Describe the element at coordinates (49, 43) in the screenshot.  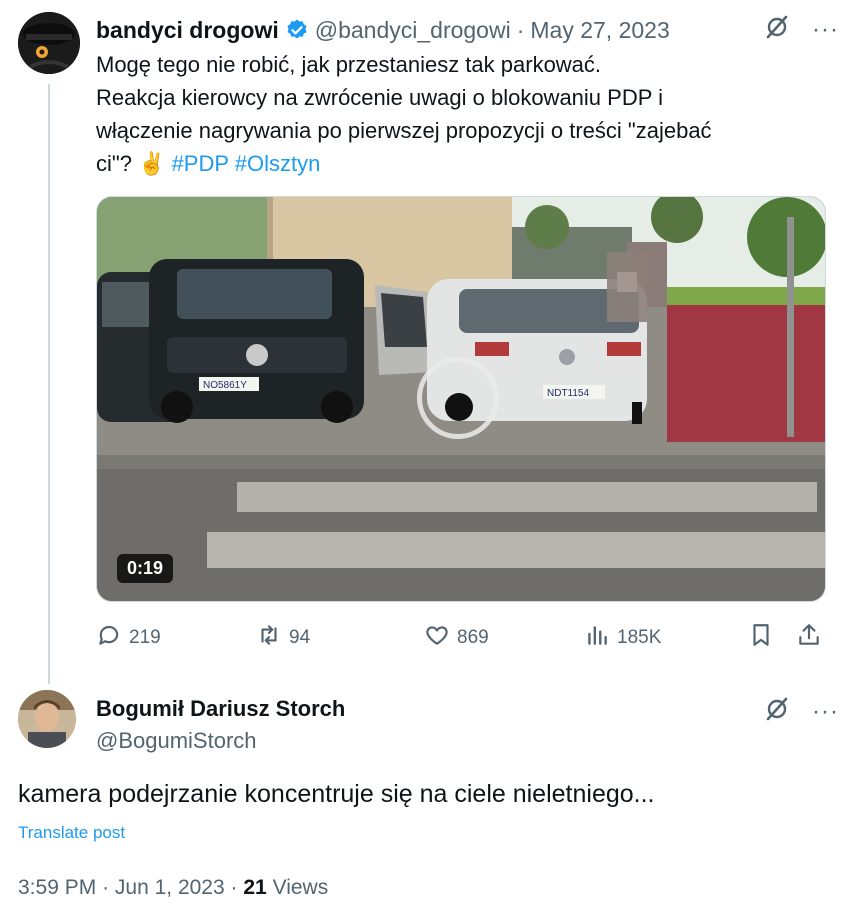
I see `author-avatar` at that location.